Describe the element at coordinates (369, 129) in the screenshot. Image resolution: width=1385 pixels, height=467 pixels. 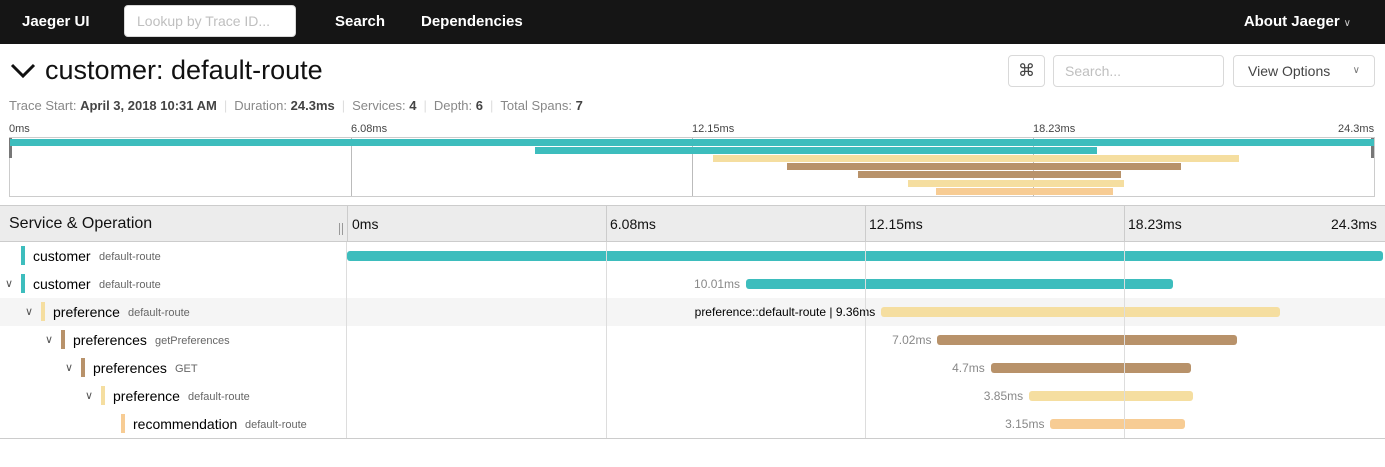
I see `minimap-tick: 6.08ms` at that location.